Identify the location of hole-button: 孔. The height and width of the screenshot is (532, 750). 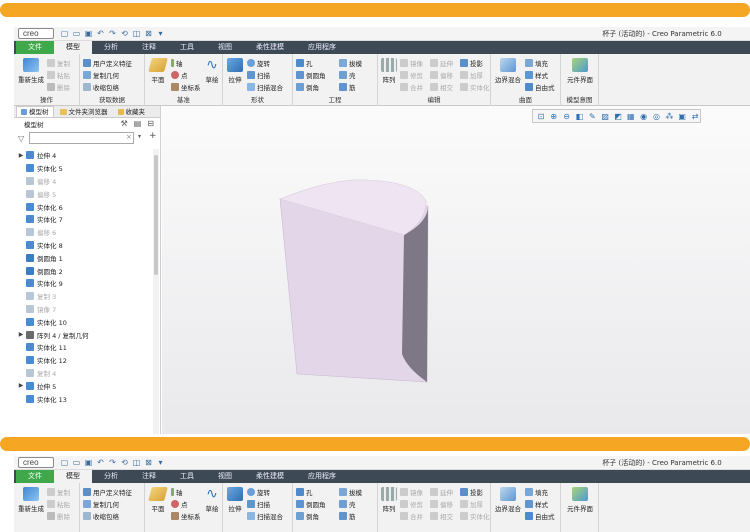
(304, 492).